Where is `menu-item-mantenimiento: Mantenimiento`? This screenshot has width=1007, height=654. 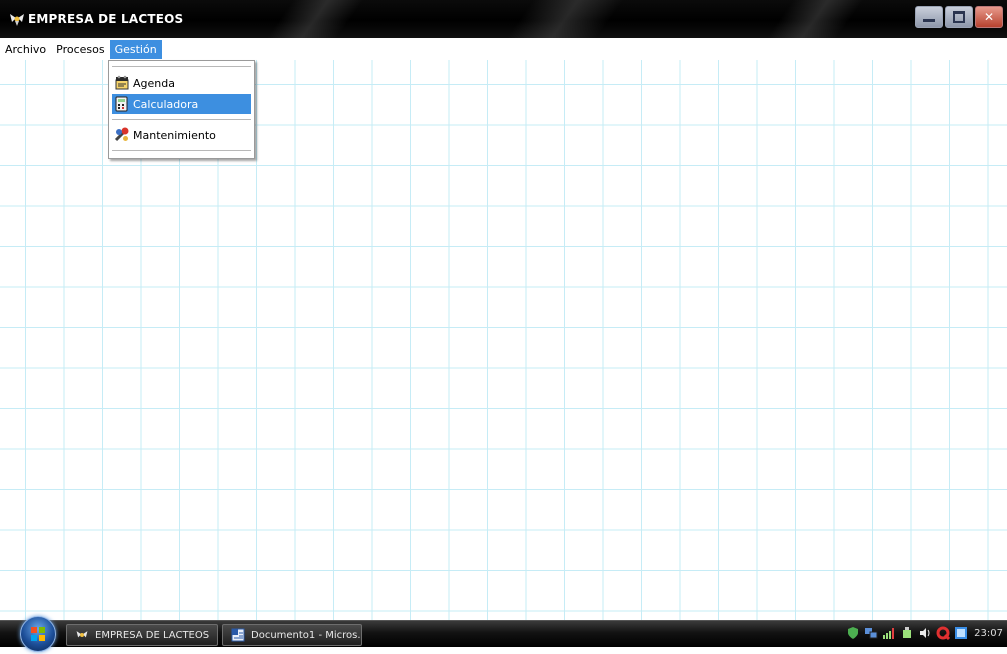 menu-item-mantenimiento: Mantenimiento is located at coordinates (181, 135).